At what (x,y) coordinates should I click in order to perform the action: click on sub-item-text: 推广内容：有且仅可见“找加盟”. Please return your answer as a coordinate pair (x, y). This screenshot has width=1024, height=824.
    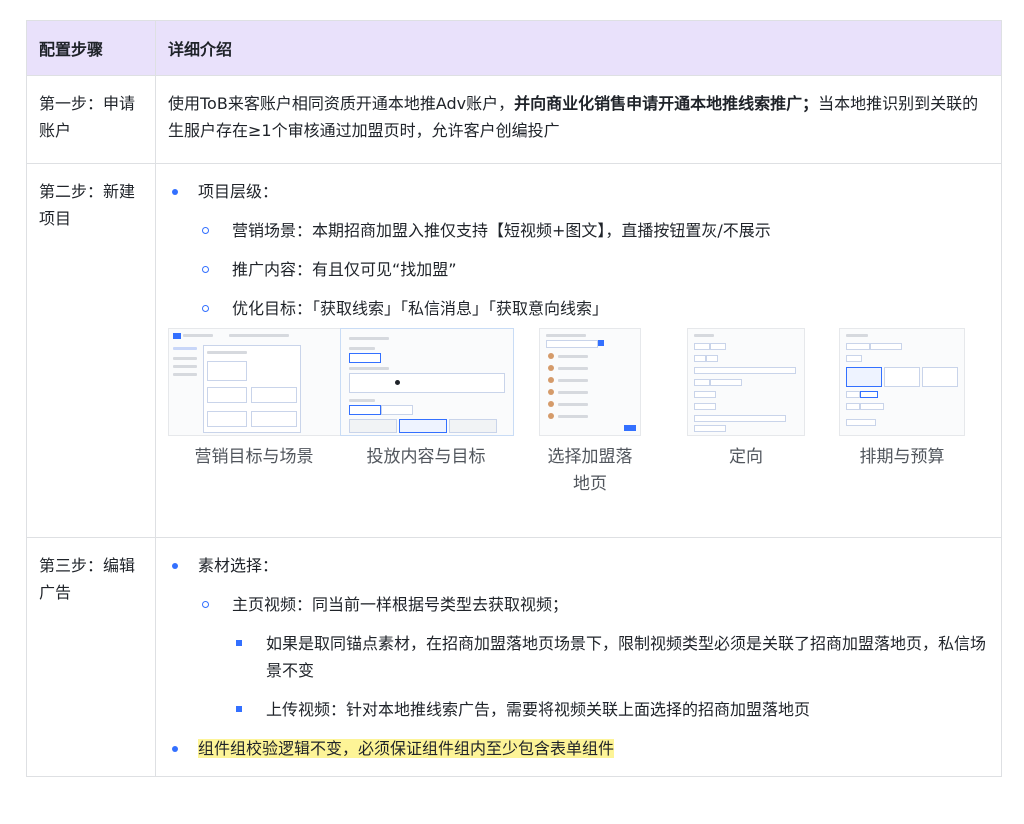
    Looking at the image, I should click on (344, 269).